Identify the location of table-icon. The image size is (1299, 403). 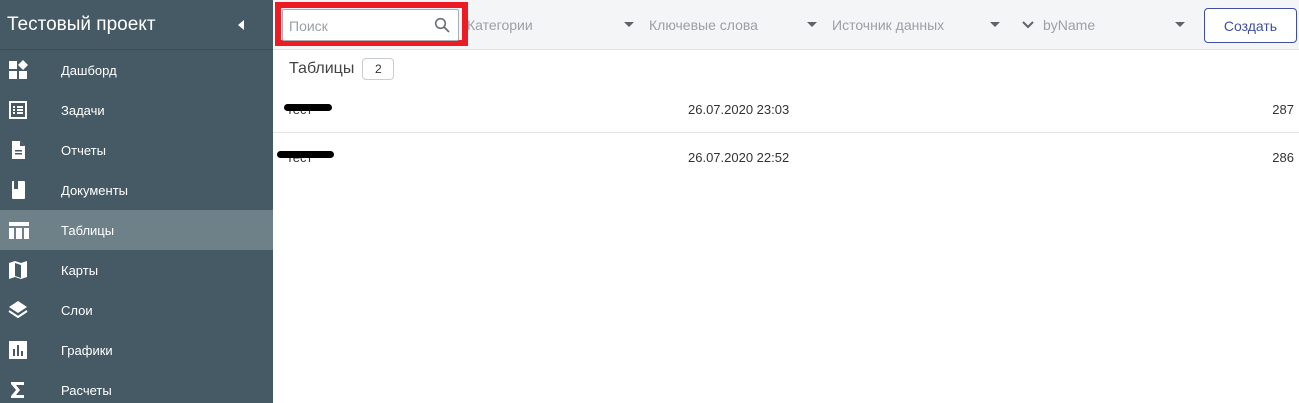
(30, 230).